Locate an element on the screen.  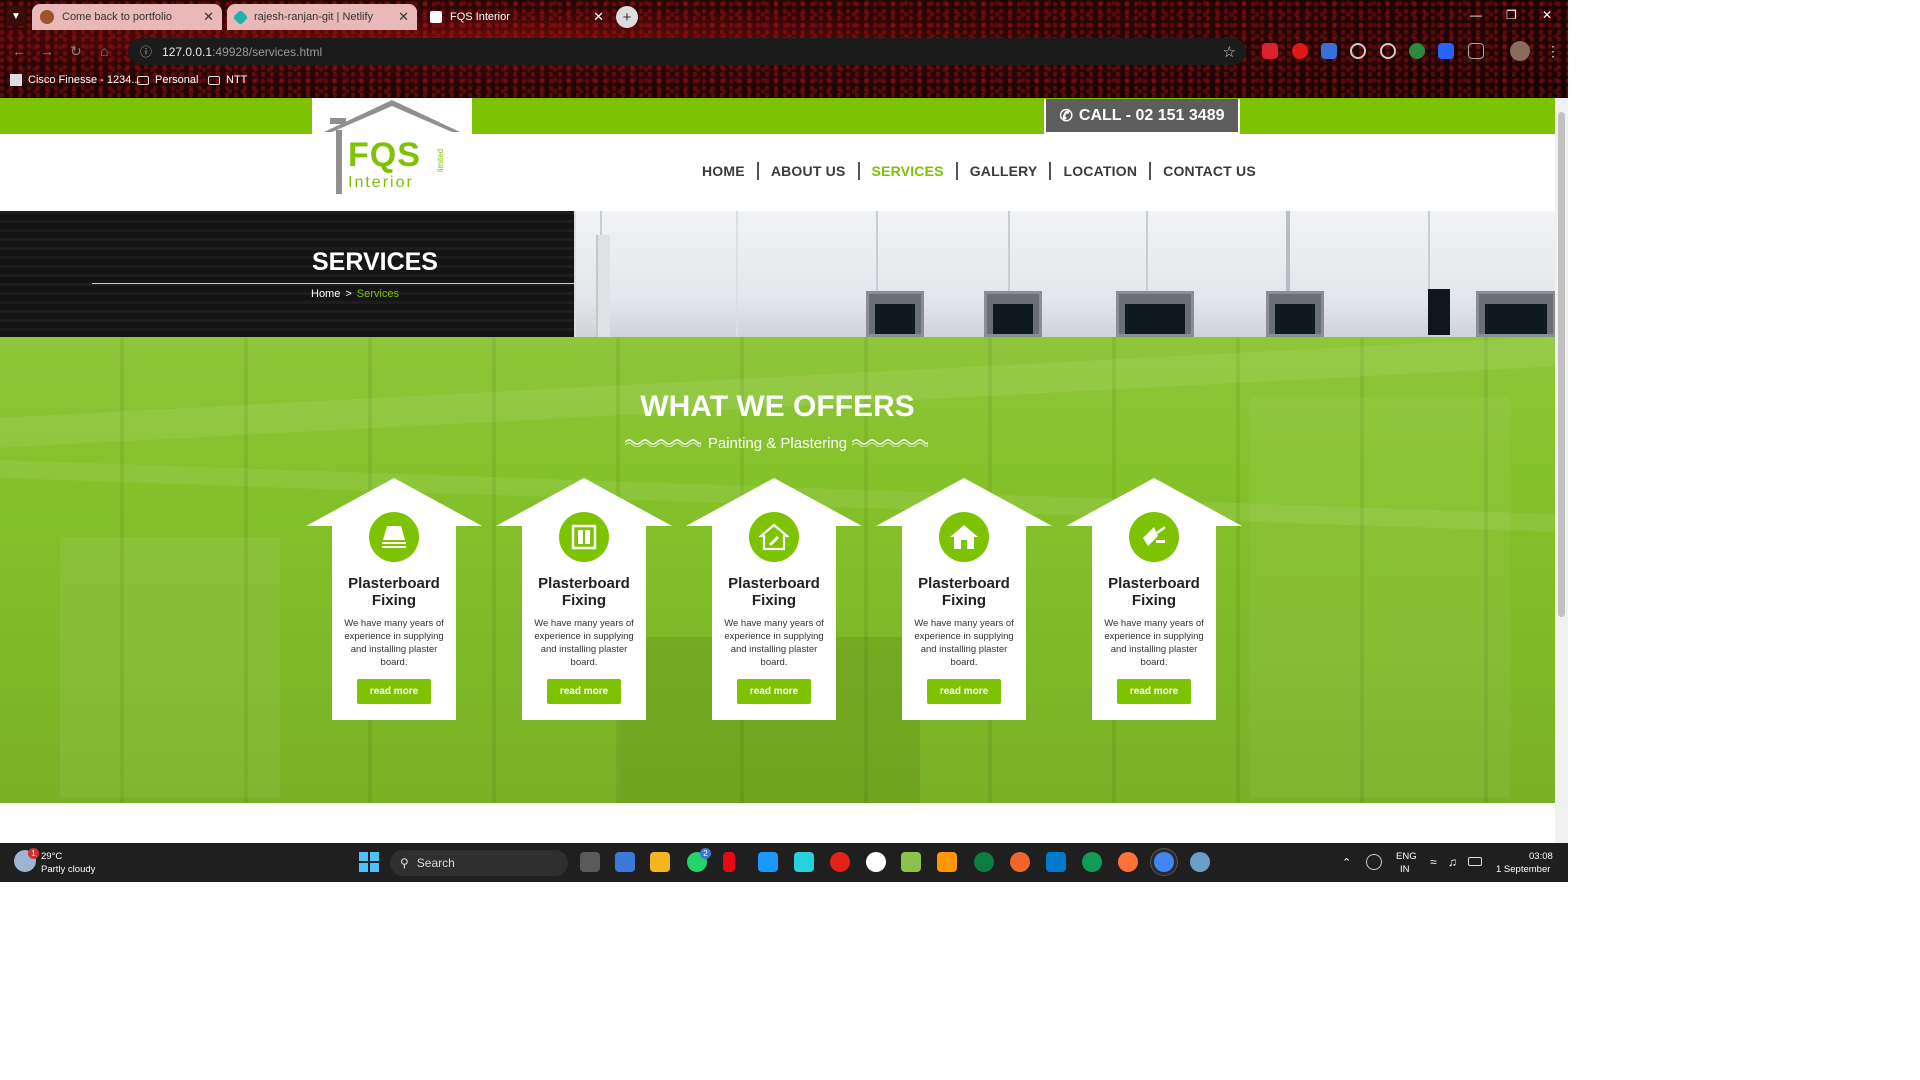
menu-kebab-icon: ⋮ is located at coordinates (1553, 51).